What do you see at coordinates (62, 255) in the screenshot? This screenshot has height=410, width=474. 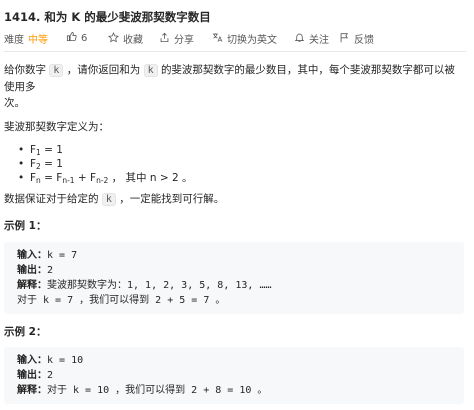 I see `input-value: k = 7` at bounding box center [62, 255].